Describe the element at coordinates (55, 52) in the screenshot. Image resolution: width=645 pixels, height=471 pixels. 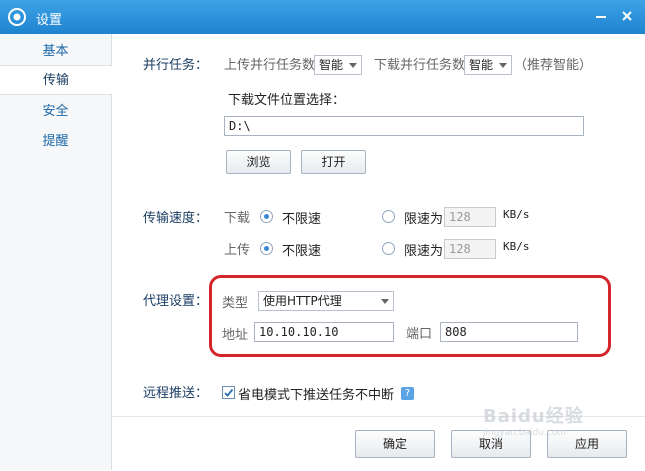
I see `sidebar-item-basic: 基本` at that location.